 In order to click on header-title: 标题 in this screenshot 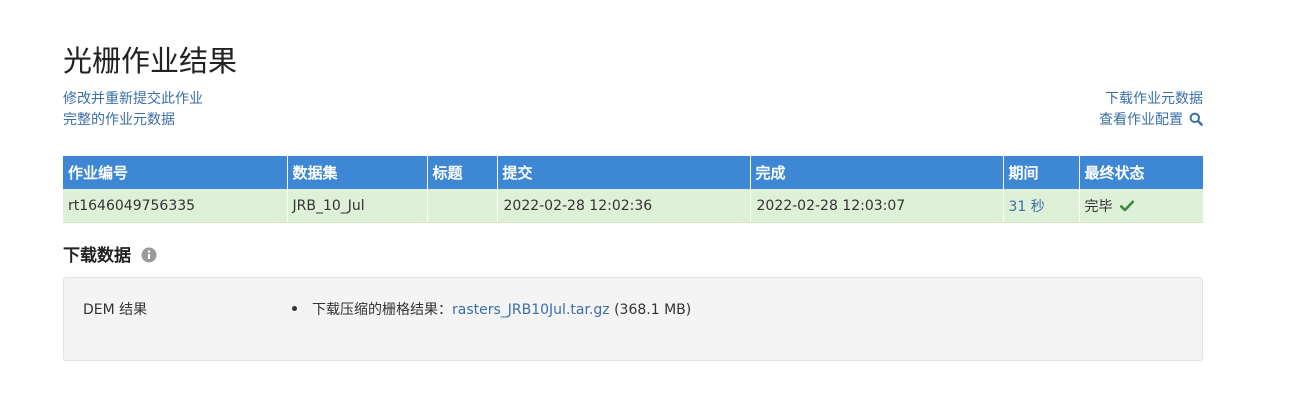, I will do `click(462, 172)`.